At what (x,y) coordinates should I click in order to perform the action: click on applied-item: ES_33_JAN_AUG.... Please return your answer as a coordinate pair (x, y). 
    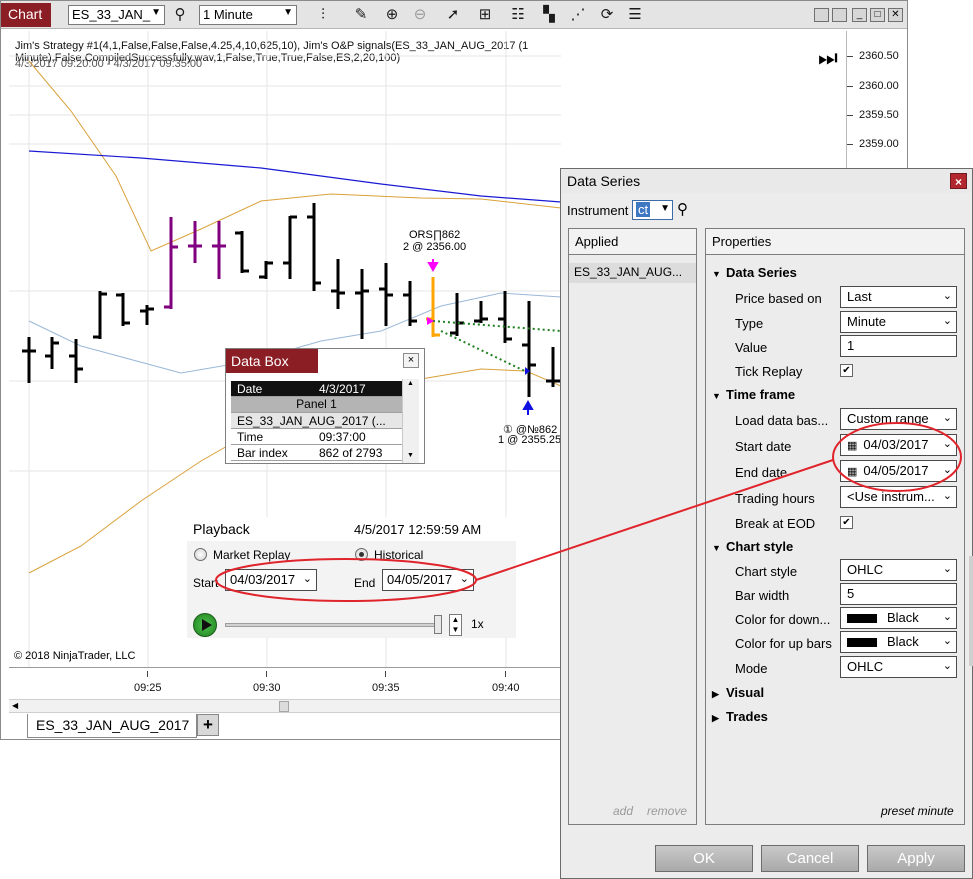
    Looking at the image, I should click on (632, 273).